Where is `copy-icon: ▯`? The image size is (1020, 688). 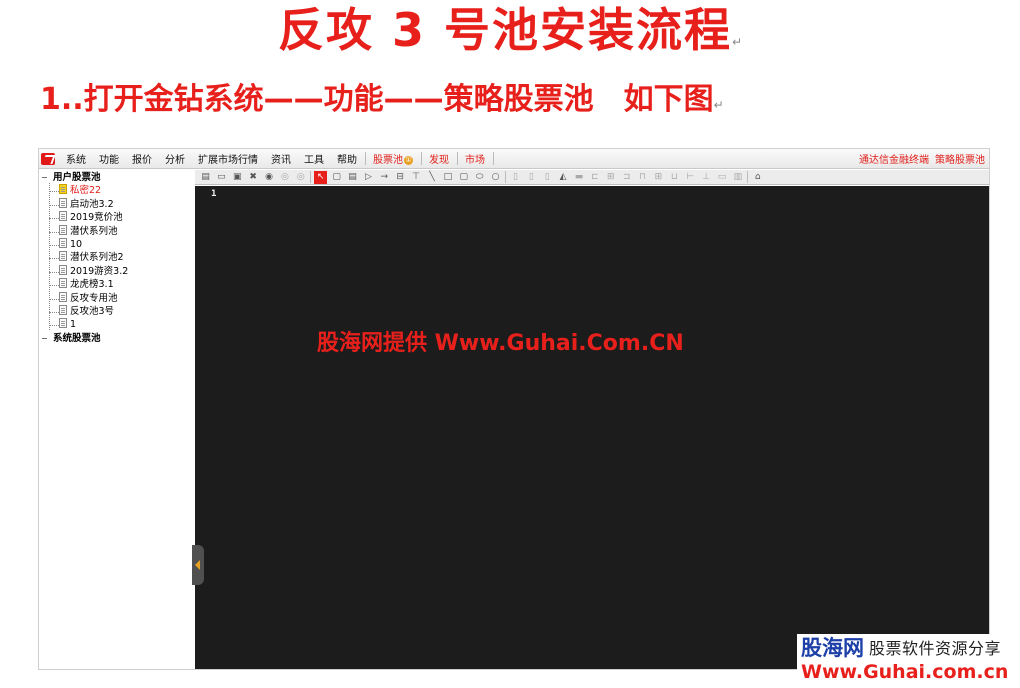 copy-icon: ▯ is located at coordinates (515, 177).